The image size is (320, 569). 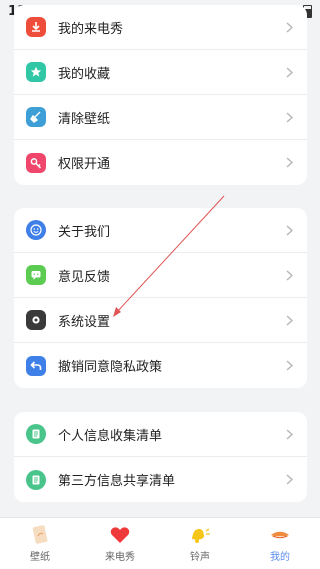 I want to click on menu-item-label: 撤销同意隐私政策, so click(x=110, y=367).